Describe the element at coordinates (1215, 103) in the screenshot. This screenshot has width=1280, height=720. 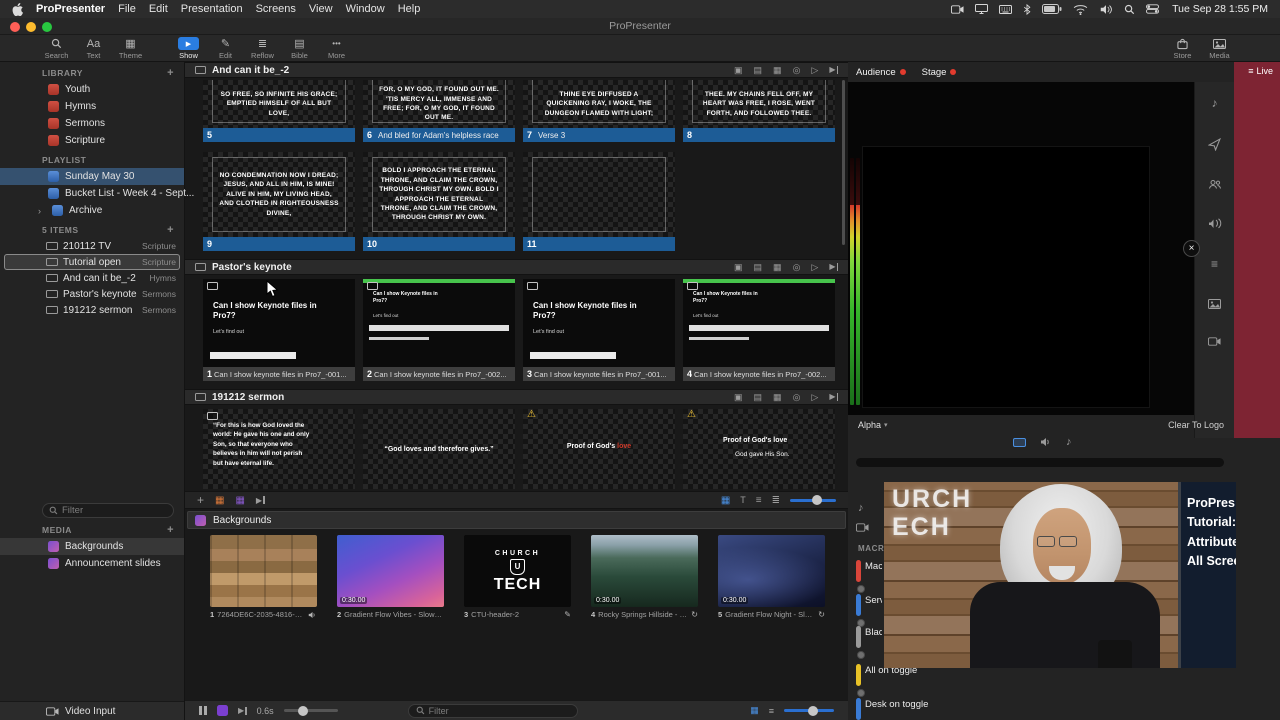
I see `audio-icon: ♪` at that location.